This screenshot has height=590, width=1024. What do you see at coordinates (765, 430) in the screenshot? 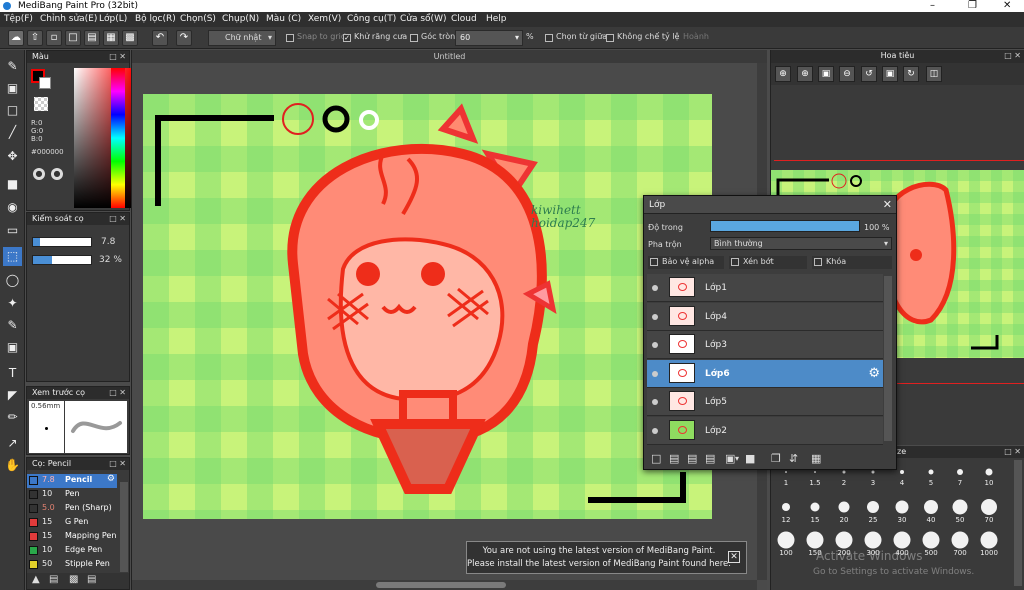
I see `layer-item: Lớp2` at bounding box center [765, 430].